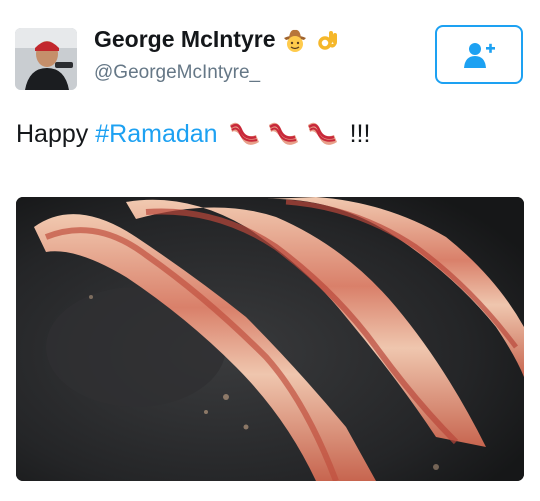  I want to click on tweet-text: Happy #Ramadan !!!, so click(193, 134).